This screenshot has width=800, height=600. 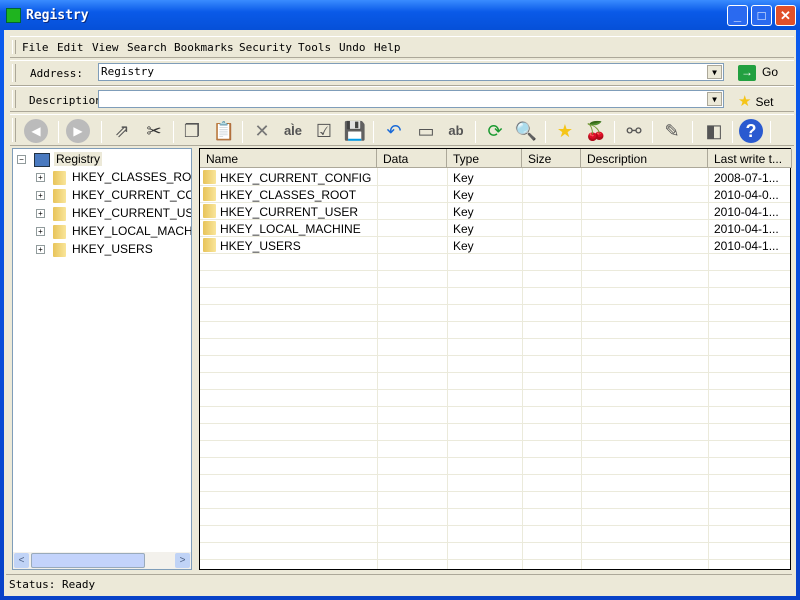 What do you see at coordinates (296, 178) in the screenshot?
I see `cell-name: HKEY_CURRENT_CONFIG` at bounding box center [296, 178].